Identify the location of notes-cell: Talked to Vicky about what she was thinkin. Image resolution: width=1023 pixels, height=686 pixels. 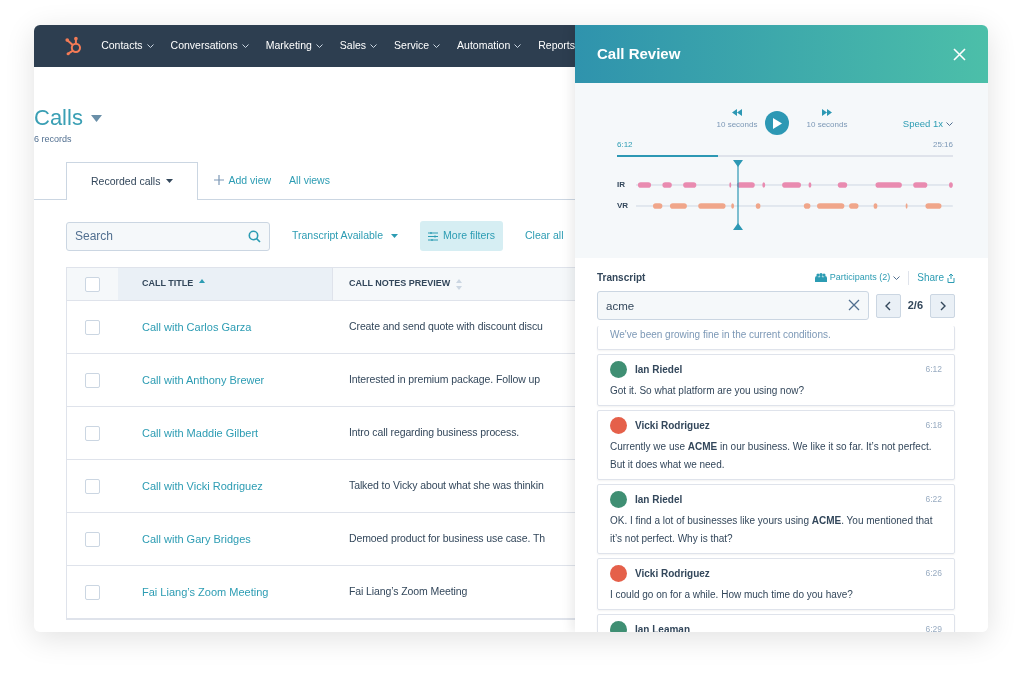
(446, 486).